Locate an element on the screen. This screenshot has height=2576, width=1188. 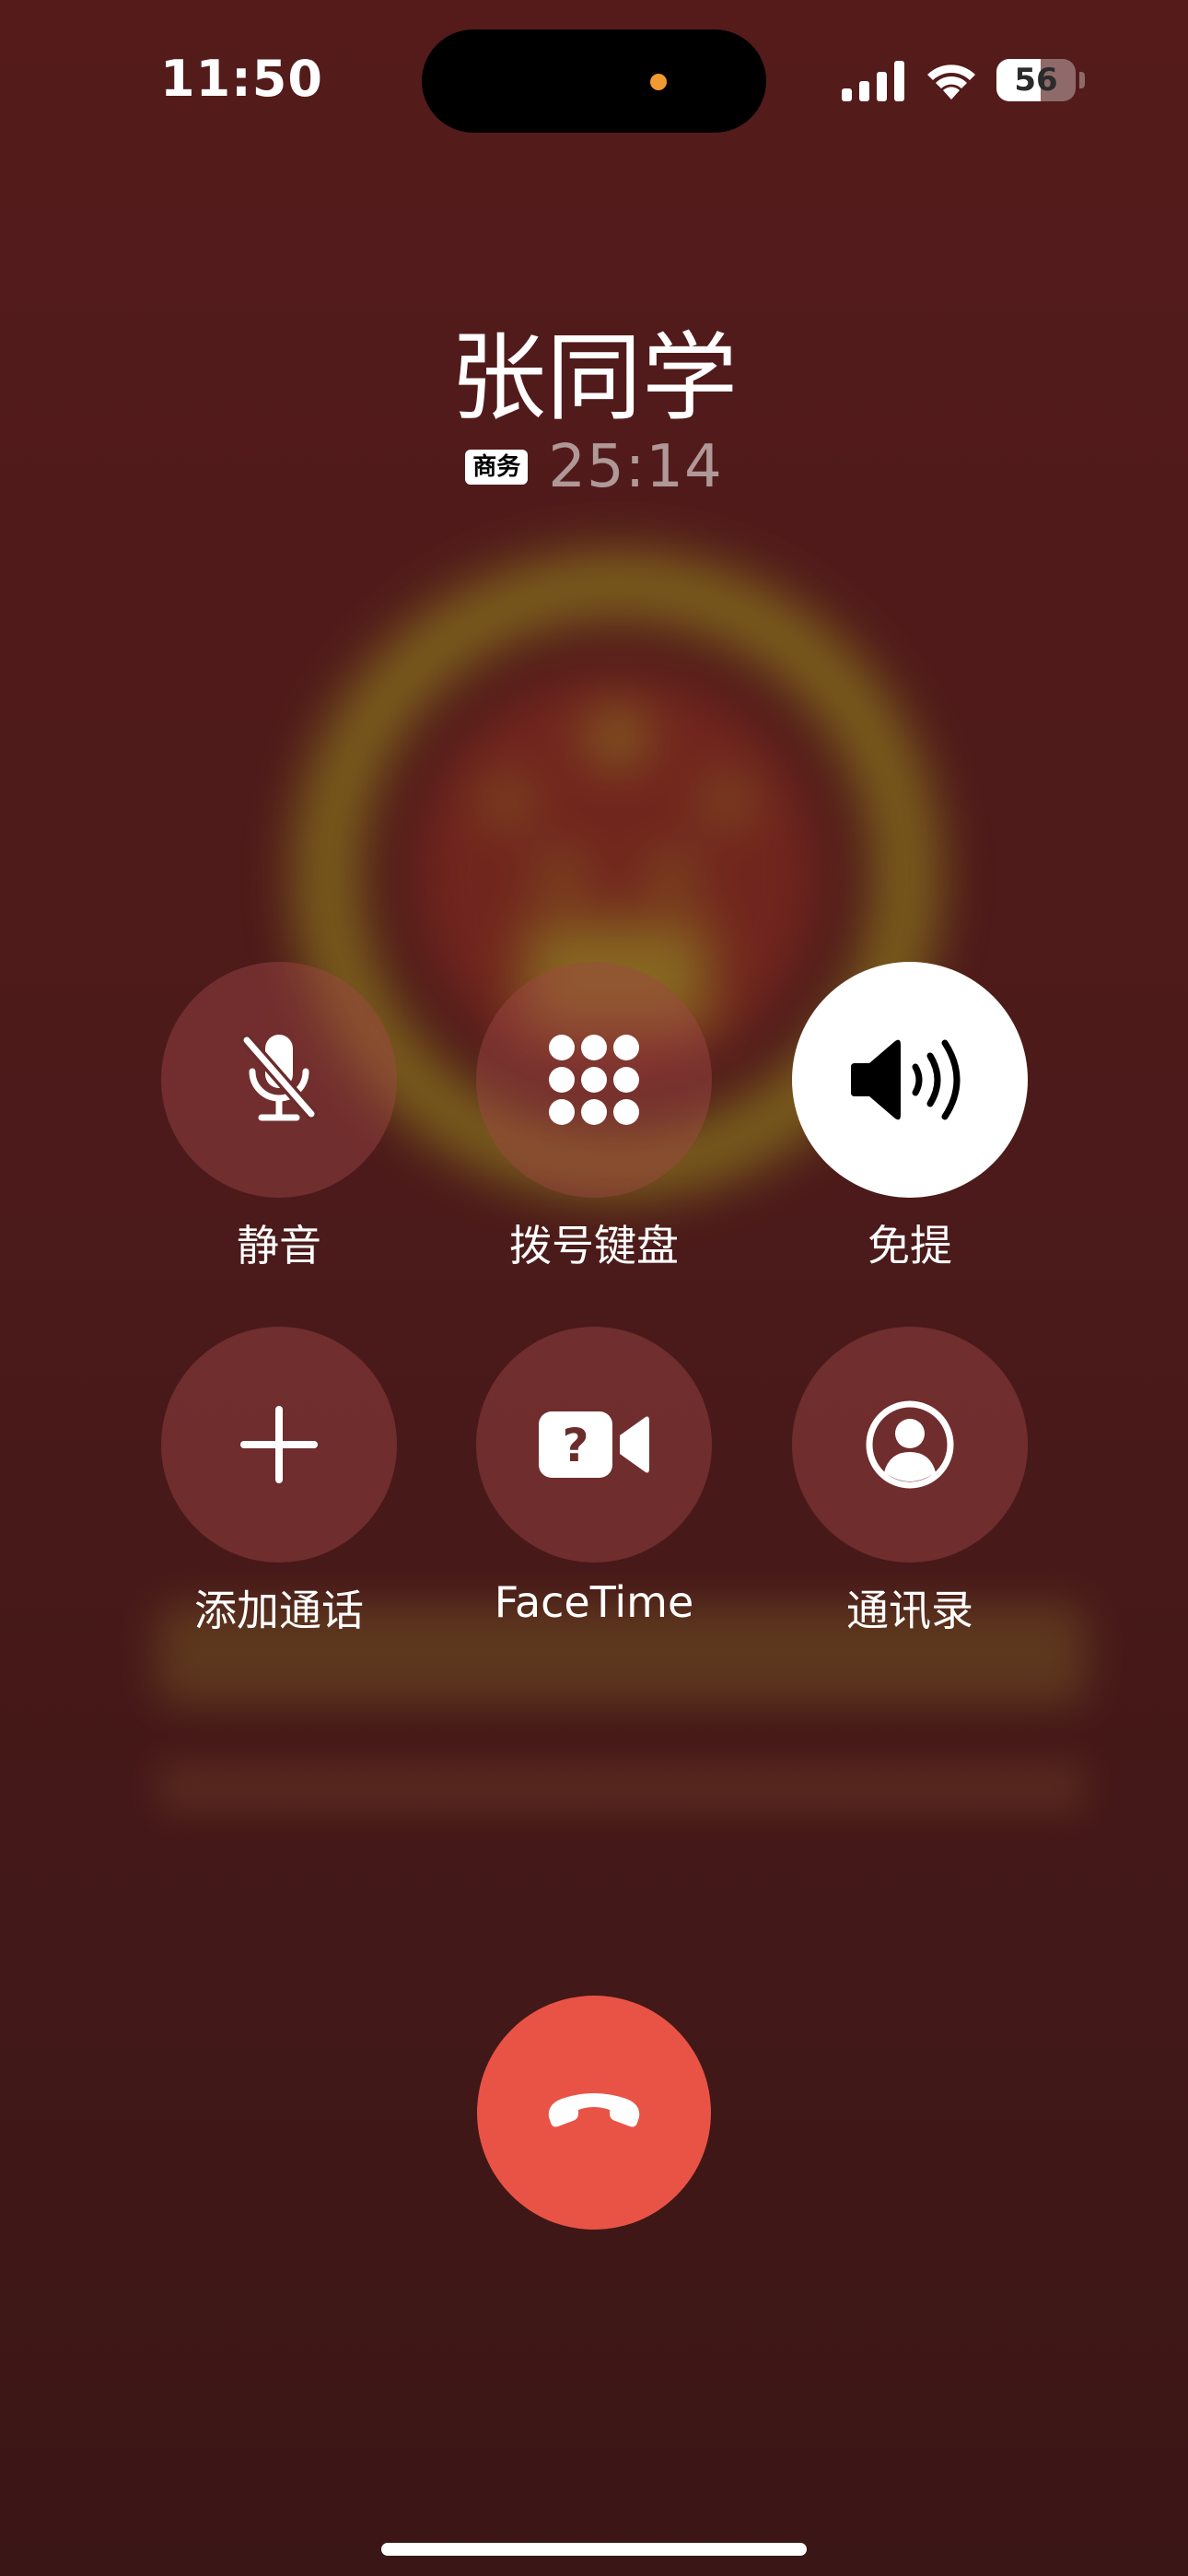
keypad-icon is located at coordinates (594, 1080).